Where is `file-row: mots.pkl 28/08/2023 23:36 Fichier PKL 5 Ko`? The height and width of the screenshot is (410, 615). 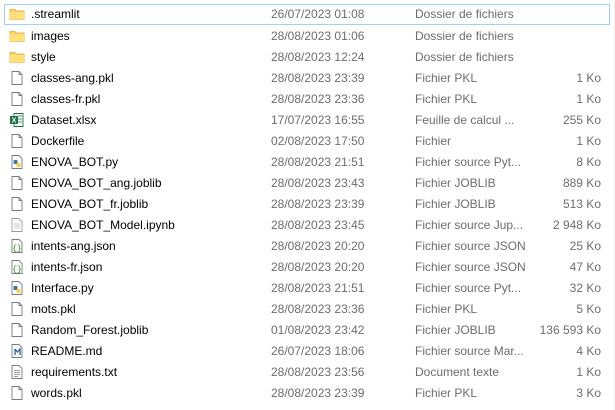
file-row: mots.pkl 28/08/2023 23:36 Fichier PKL 5 Ko is located at coordinates (307, 308).